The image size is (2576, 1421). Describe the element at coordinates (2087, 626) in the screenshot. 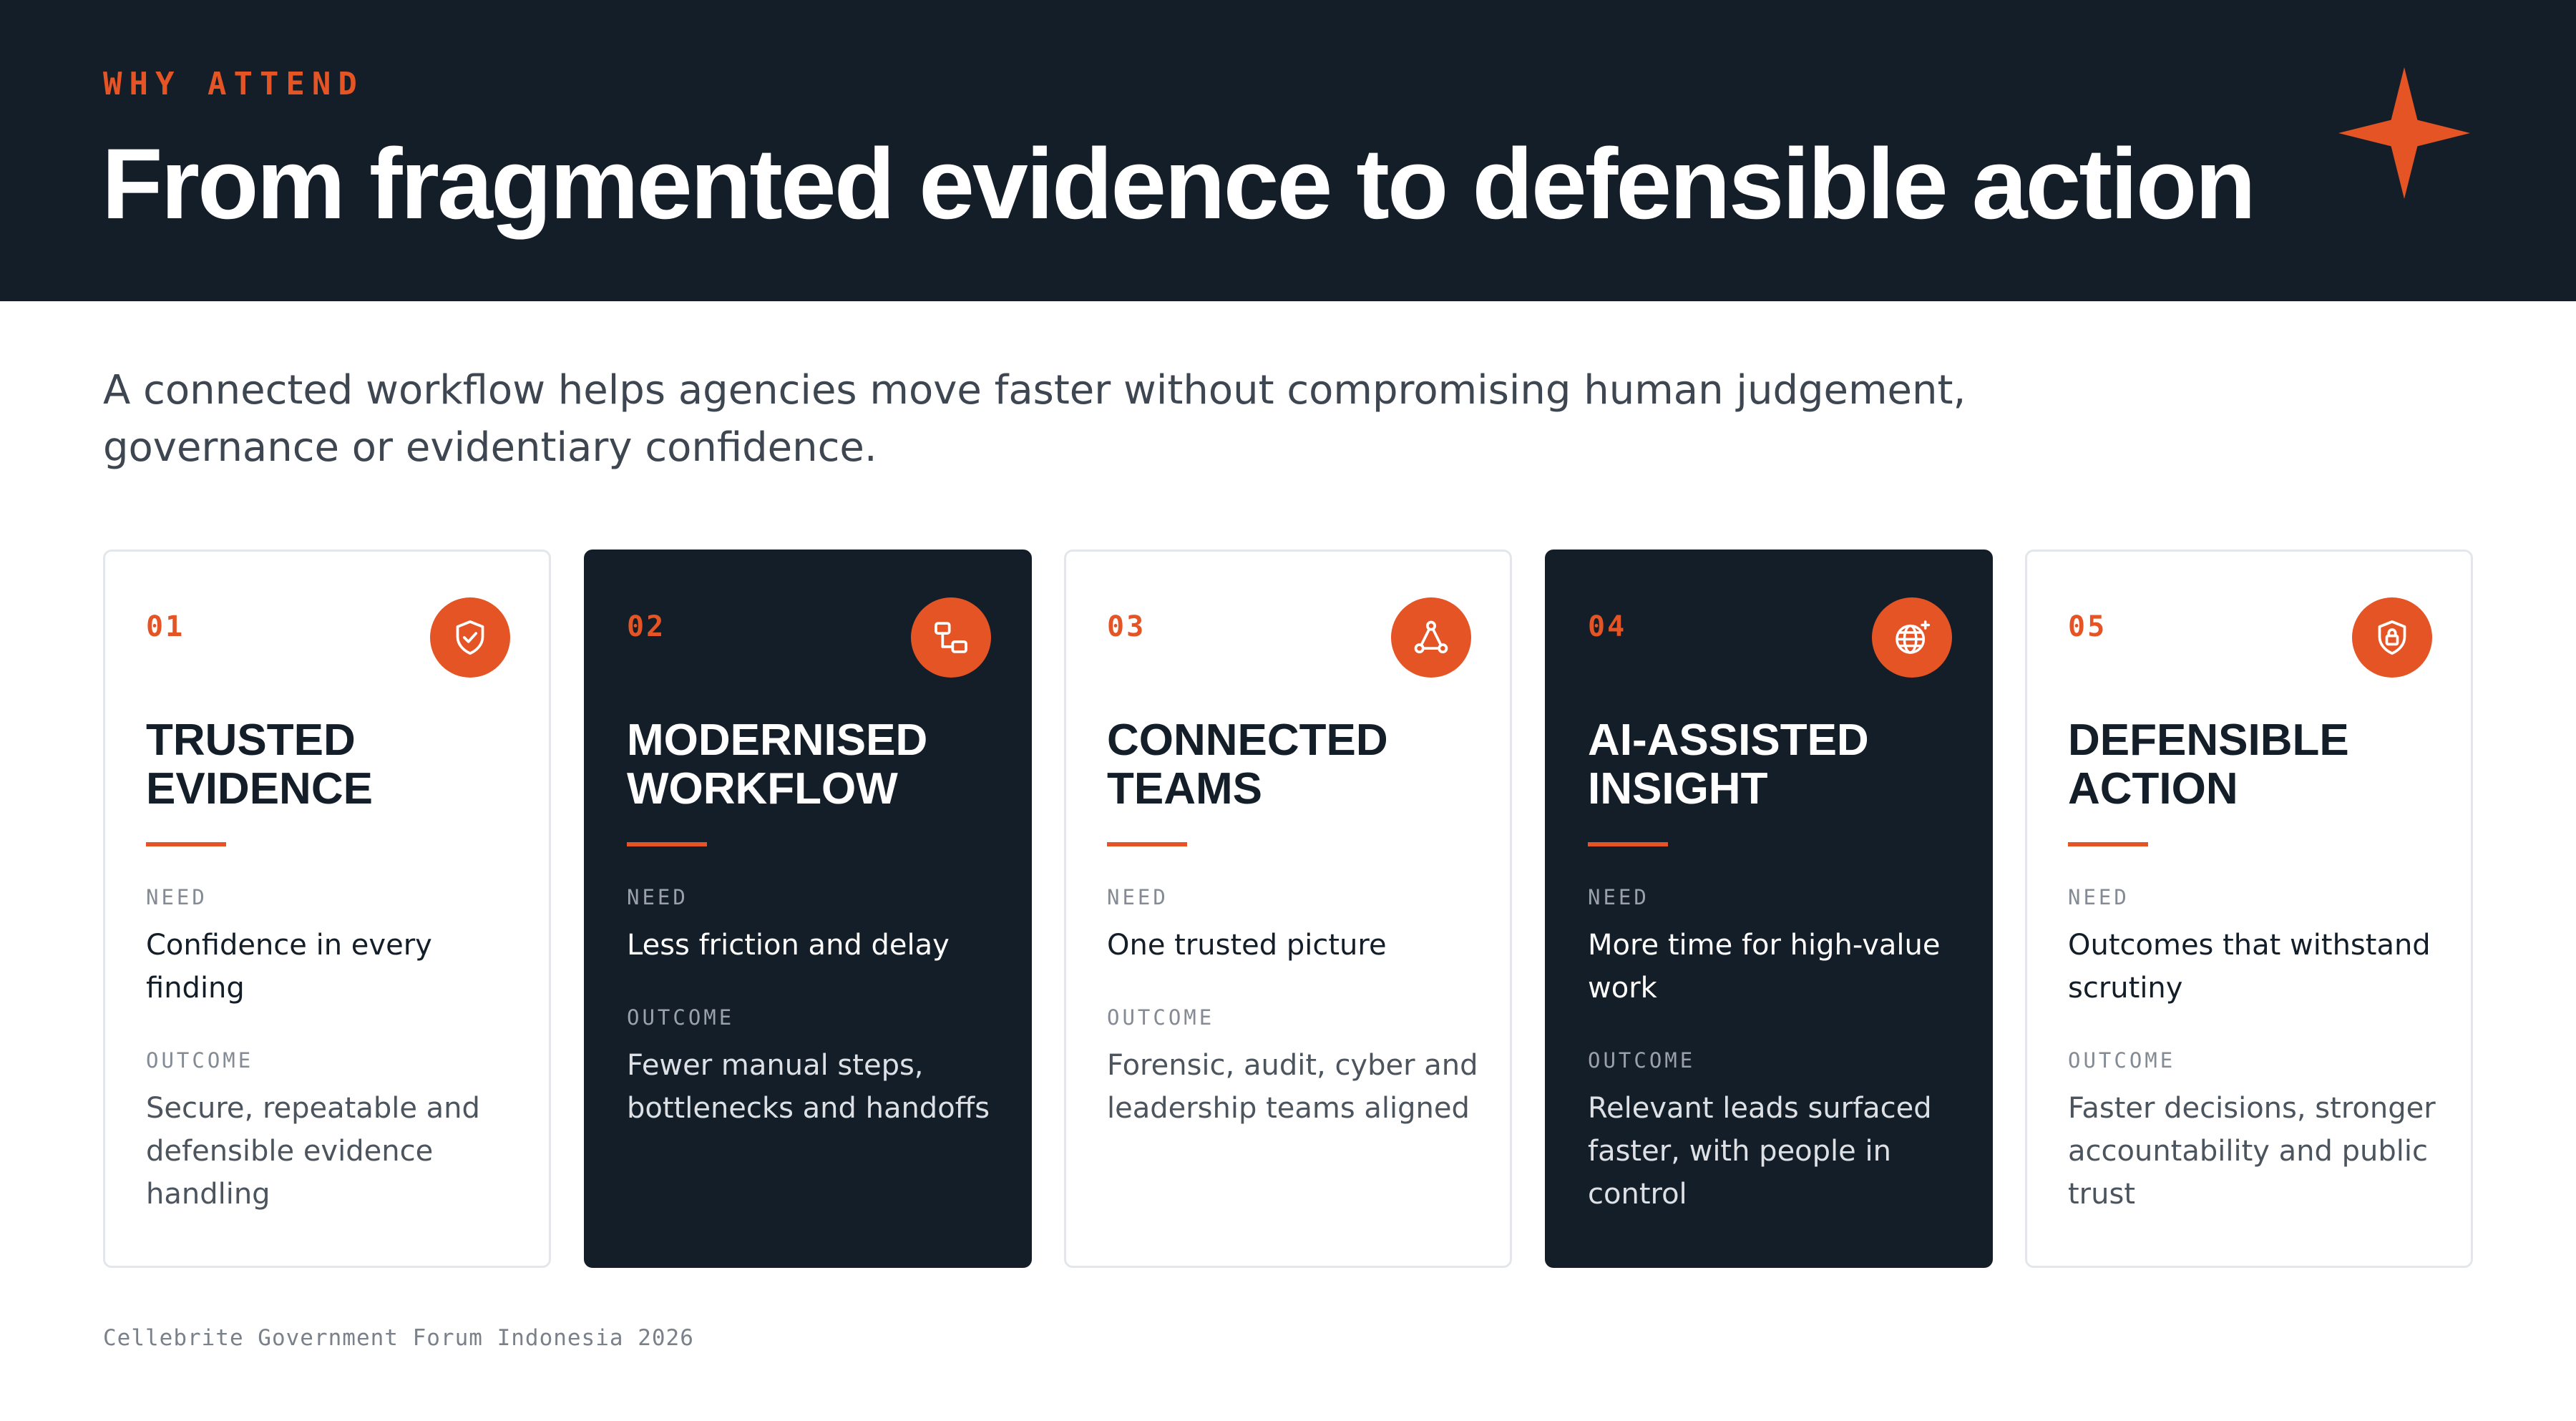

I see `card-number: 05` at that location.